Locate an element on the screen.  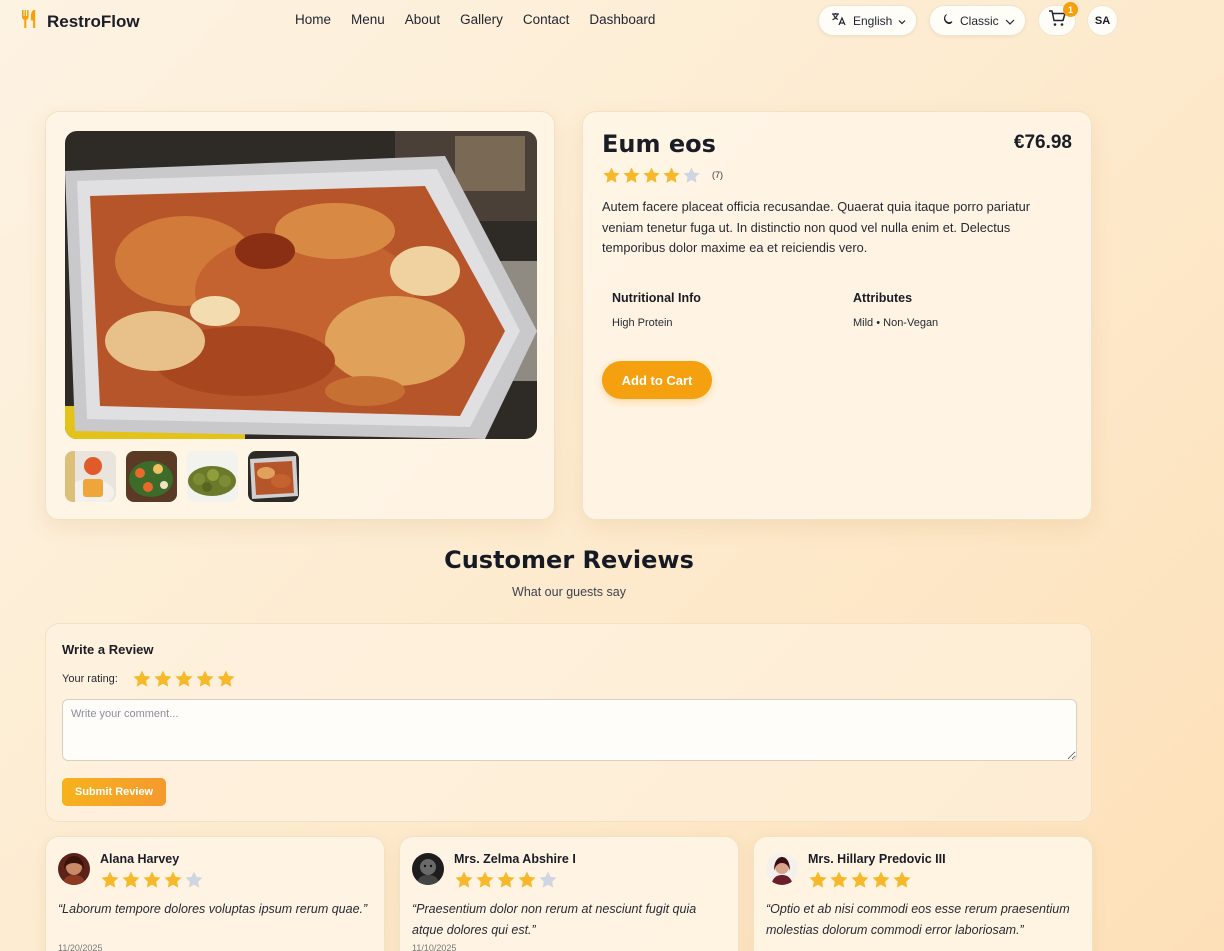
reviews-subheading: What our guests say is located at coordinates (569, 592).